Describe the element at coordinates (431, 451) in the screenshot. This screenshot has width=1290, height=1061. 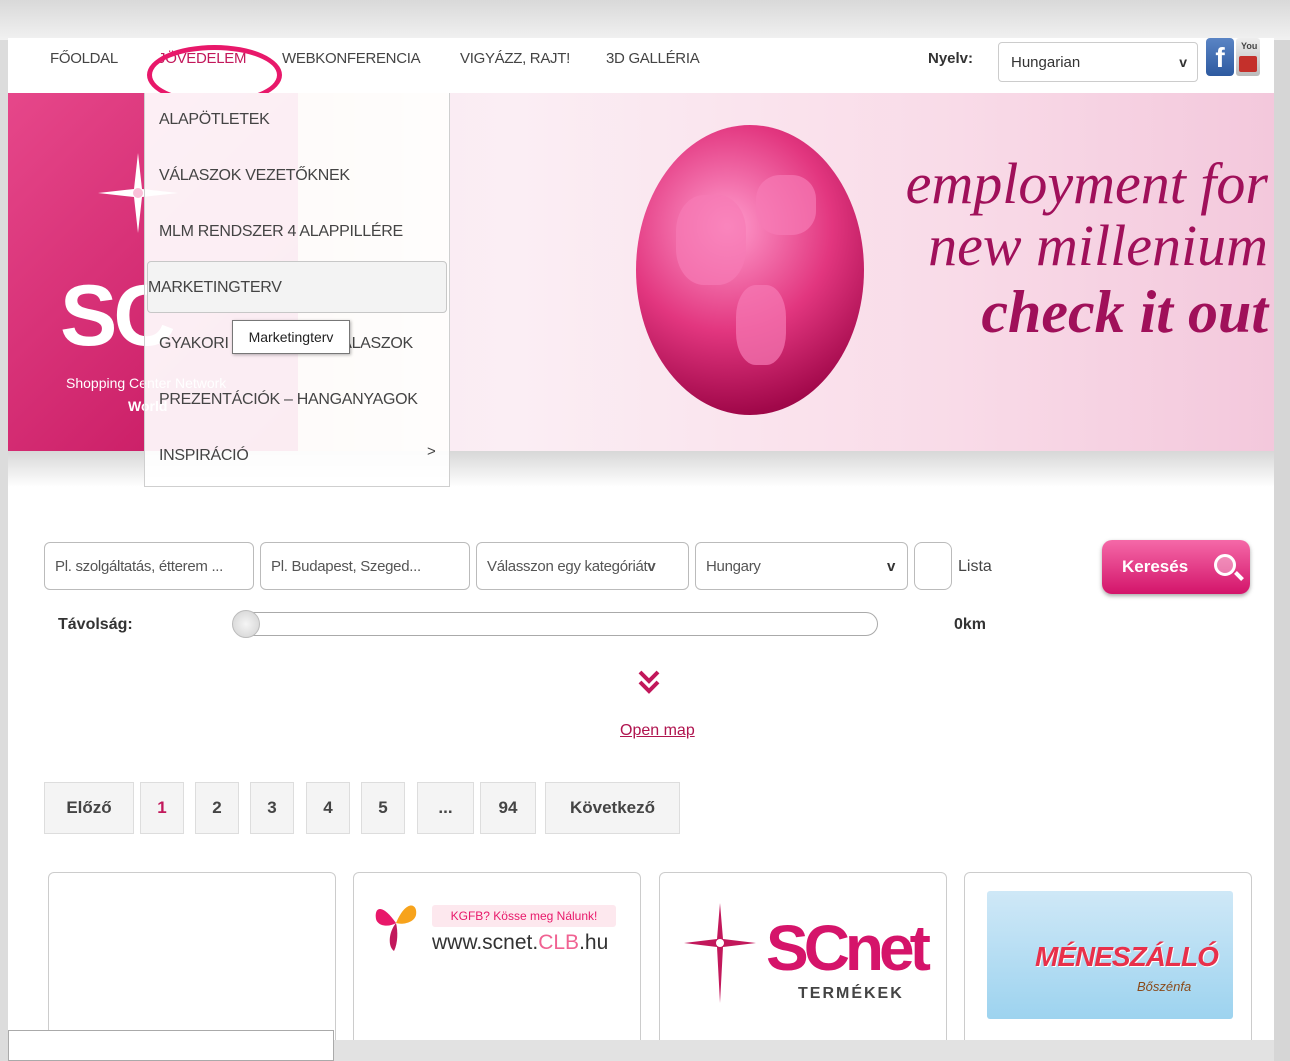
I see `submenu-arrow-icon: >` at that location.